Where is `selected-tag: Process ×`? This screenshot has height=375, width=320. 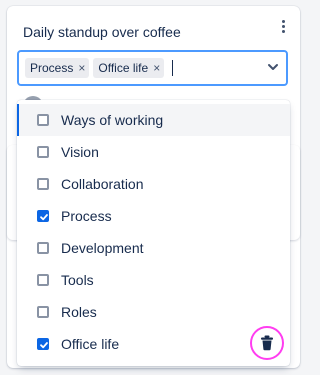 selected-tag: Process × is located at coordinates (57, 68).